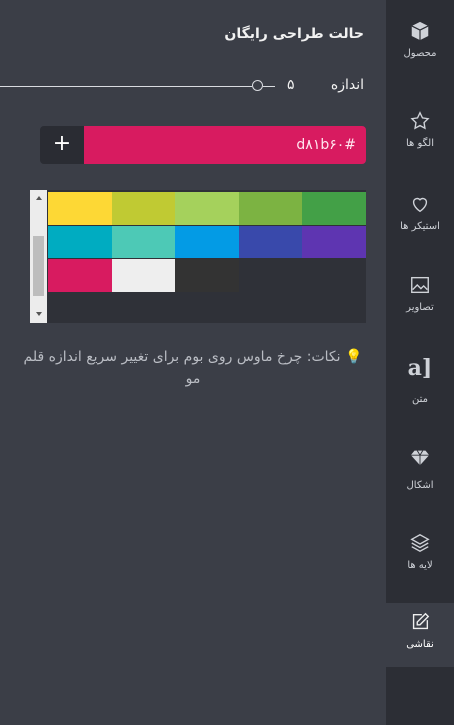  I want to click on cube-icon, so click(420, 31).